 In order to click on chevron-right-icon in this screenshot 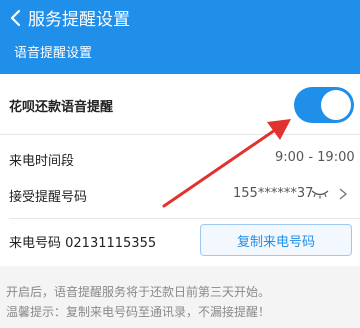, I will do `click(343, 194)`.